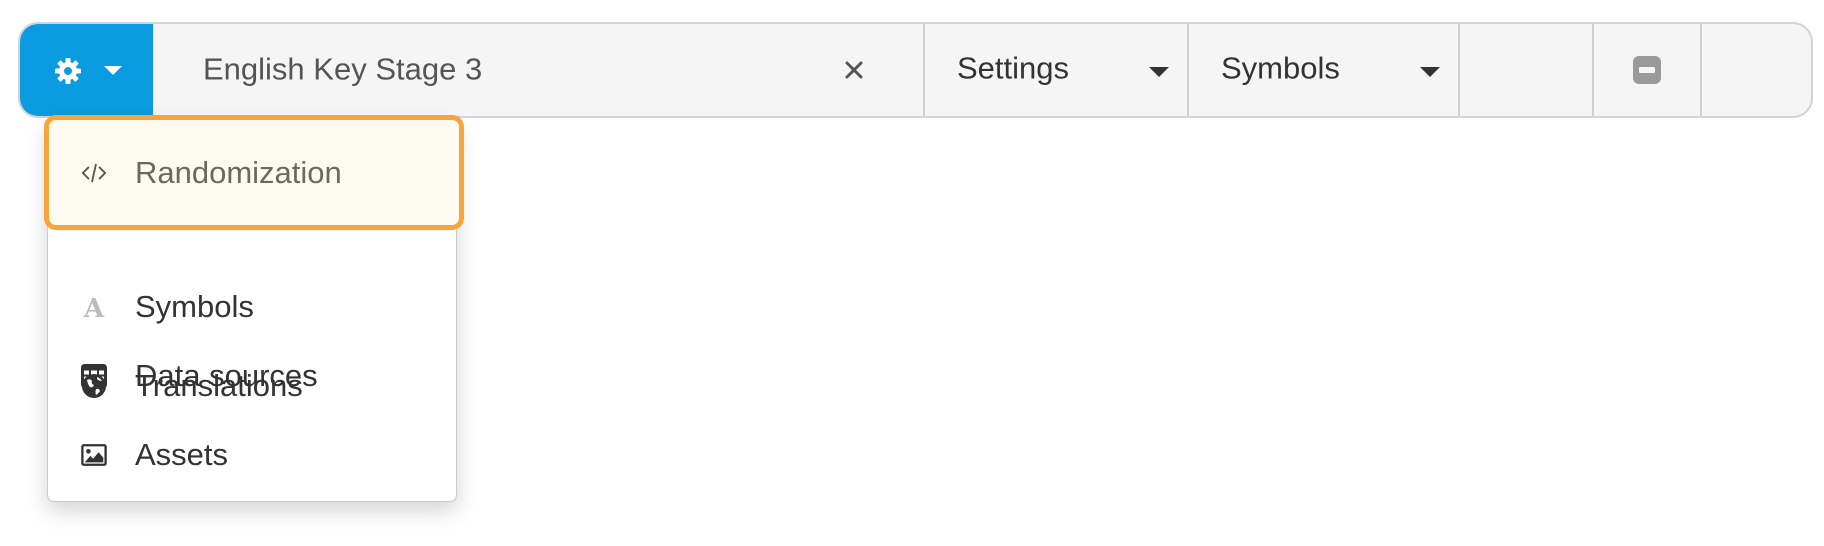  I want to click on menu-item-label: Translations, so click(219, 385).